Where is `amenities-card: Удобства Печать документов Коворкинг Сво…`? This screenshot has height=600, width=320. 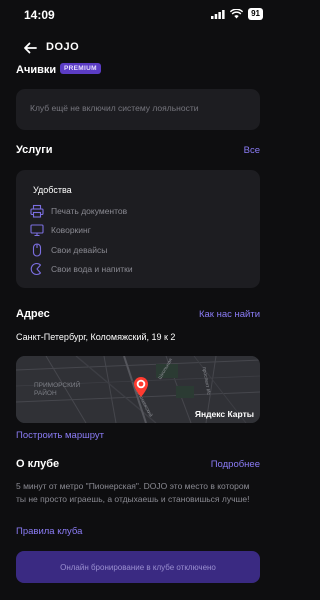
amenities-card: Удобства Печать документов Коворкинг Сво… is located at coordinates (138, 229).